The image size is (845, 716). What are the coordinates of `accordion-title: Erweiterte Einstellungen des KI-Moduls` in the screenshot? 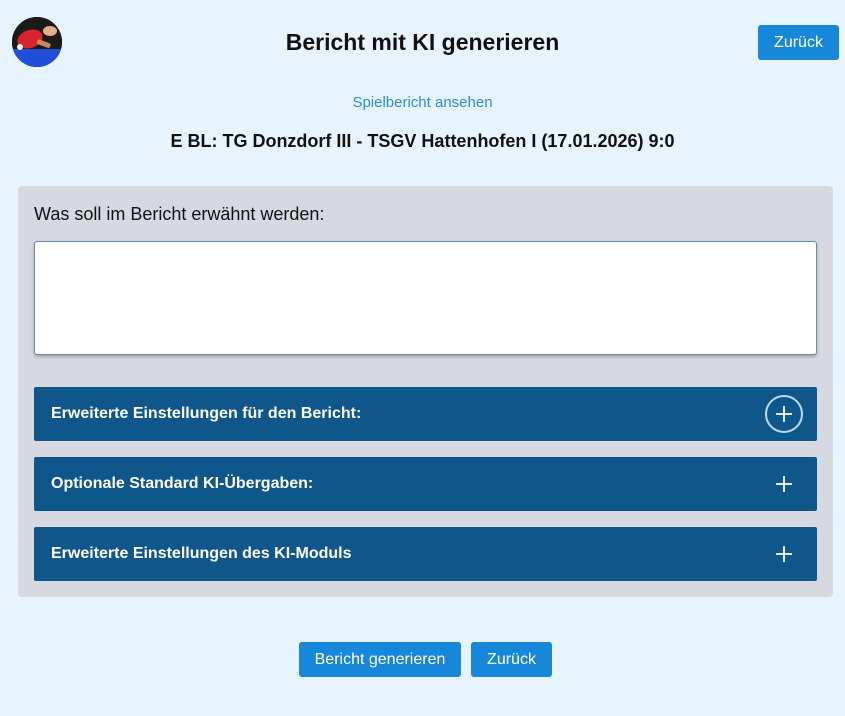 It's located at (201, 553).